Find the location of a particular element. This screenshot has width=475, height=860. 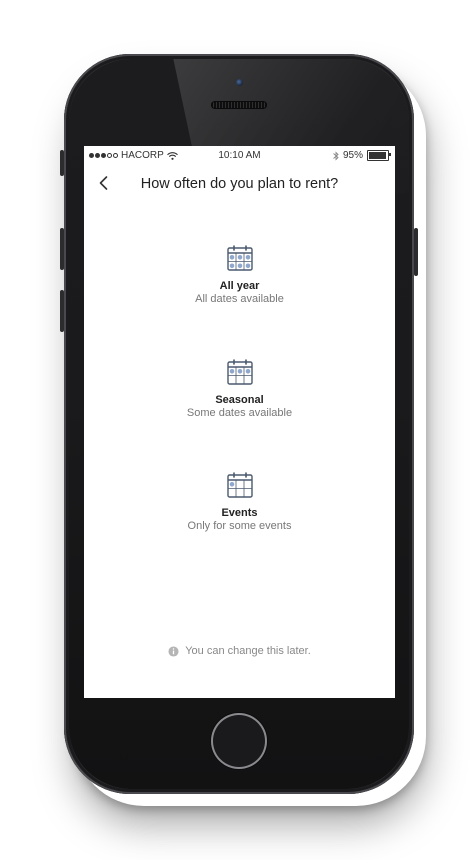

header: How often do you plan to rent? is located at coordinates (239, 185).